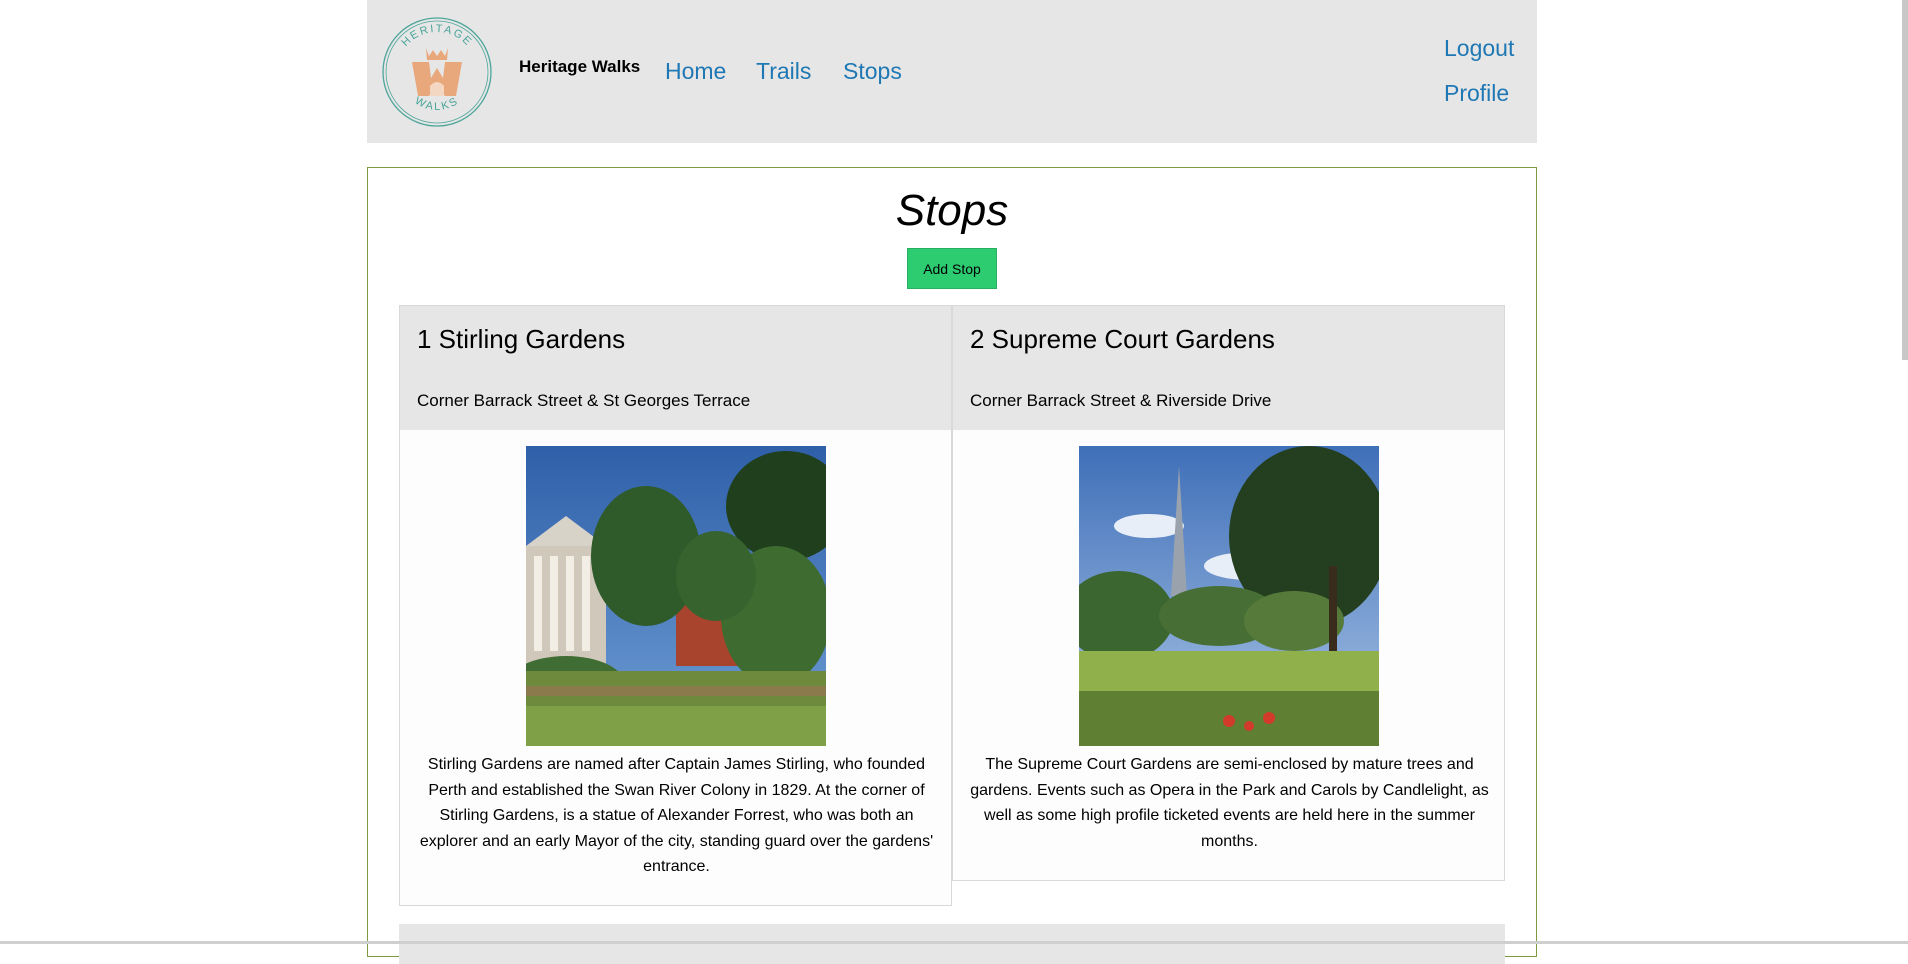 This screenshot has height=964, width=1908. What do you see at coordinates (1479, 48) in the screenshot?
I see `logout-link: Logout` at bounding box center [1479, 48].